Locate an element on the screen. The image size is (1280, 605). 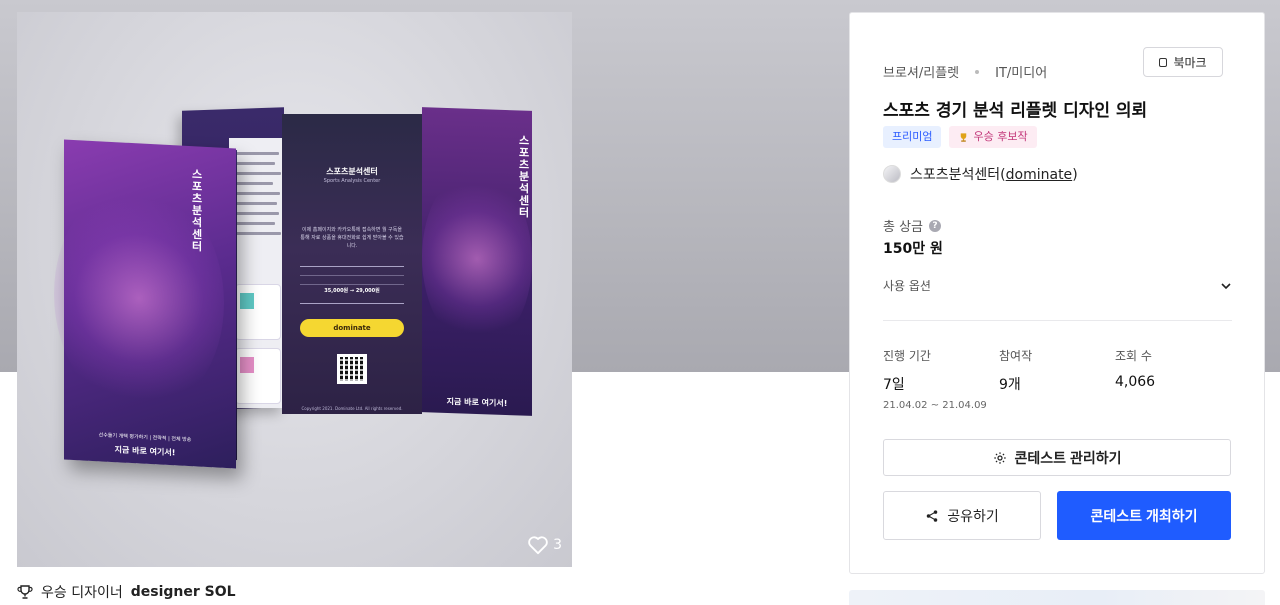
like-button: 3 is located at coordinates (544, 545).